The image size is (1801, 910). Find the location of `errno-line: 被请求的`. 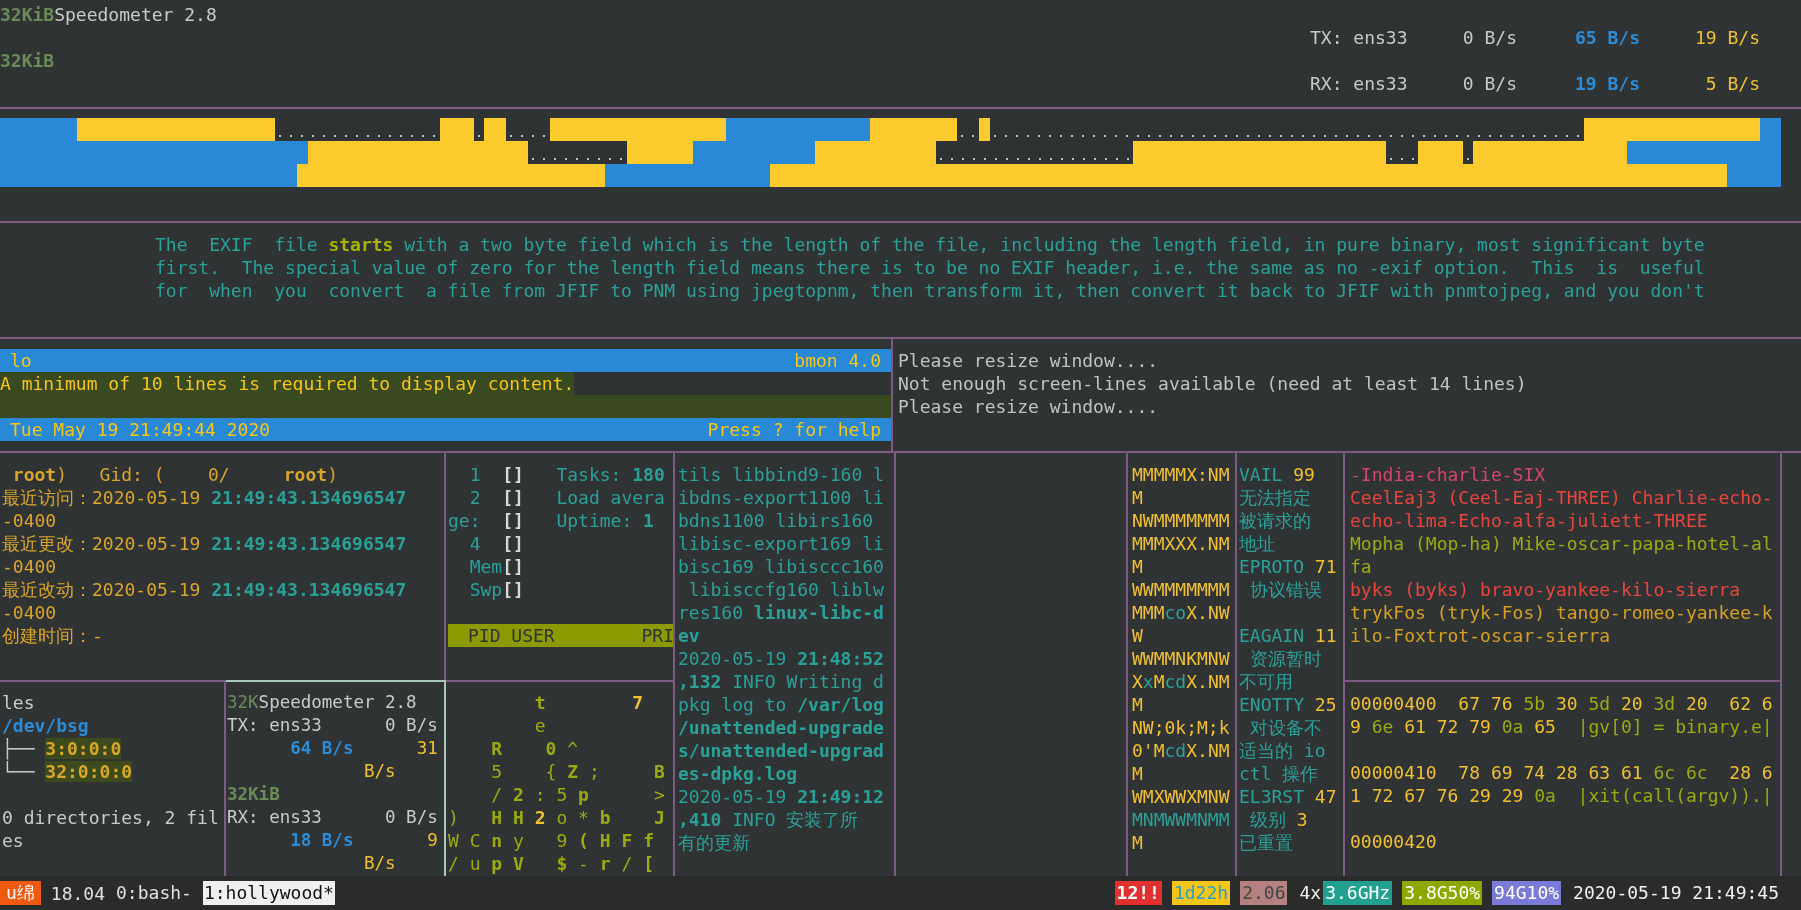

errno-line: 被请求的 is located at coordinates (1275, 520).